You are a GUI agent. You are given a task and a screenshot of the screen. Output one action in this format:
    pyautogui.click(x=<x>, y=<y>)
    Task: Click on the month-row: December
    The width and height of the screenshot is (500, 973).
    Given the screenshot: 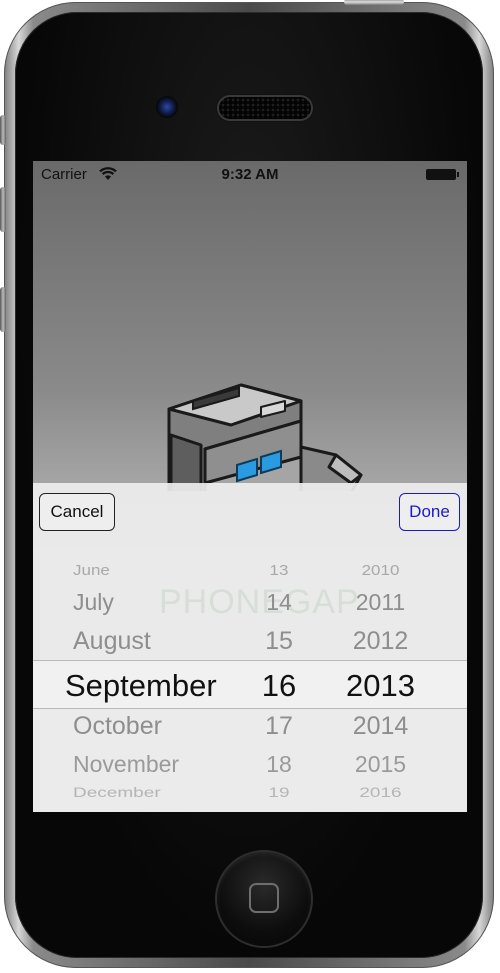 What is the action you would take?
    pyautogui.click(x=165, y=793)
    